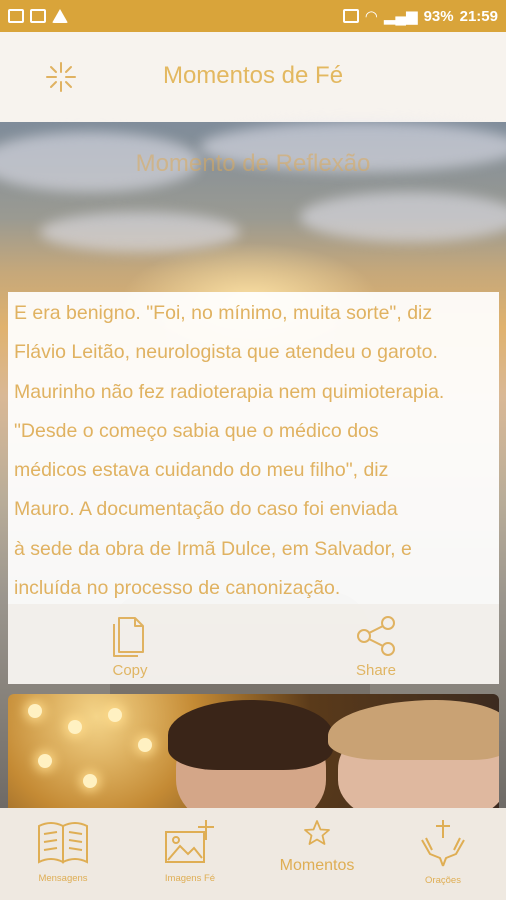  I want to click on image-card, so click(253, 751).